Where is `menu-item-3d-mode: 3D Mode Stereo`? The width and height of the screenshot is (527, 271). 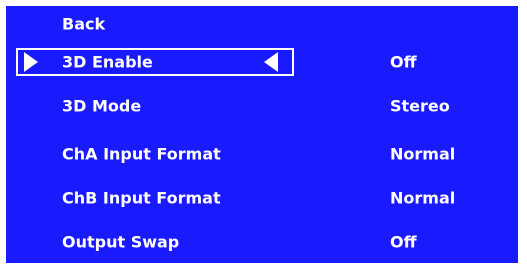
menu-item-3d-mode: 3D Mode Stereo is located at coordinates (262, 106).